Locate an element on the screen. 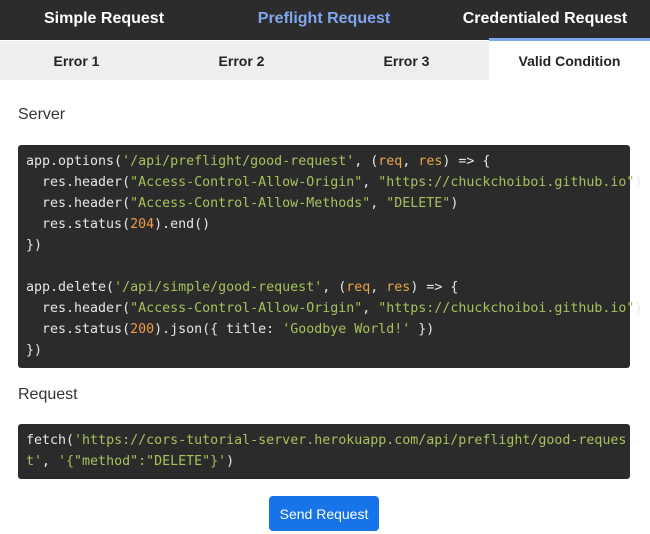 The width and height of the screenshot is (650, 534). code-token: app.options( is located at coordinates (74, 161).